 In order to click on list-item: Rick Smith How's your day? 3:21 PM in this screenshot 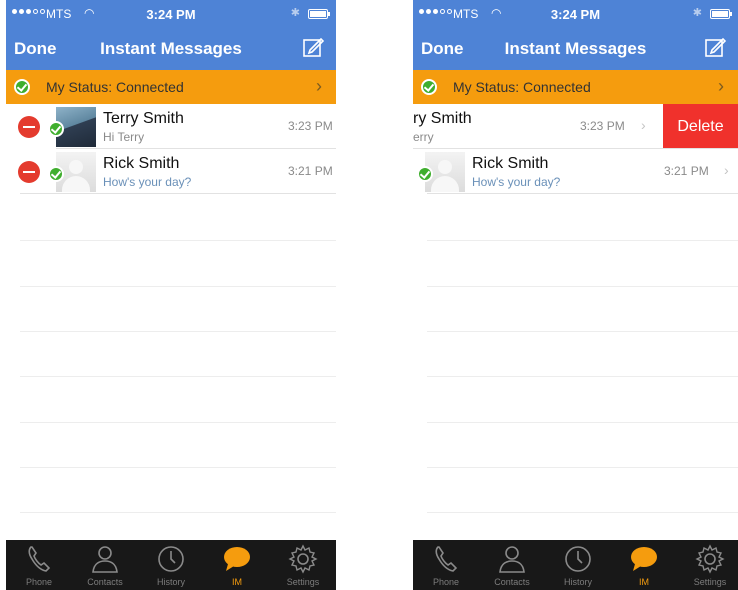, I will do `click(171, 171)`.